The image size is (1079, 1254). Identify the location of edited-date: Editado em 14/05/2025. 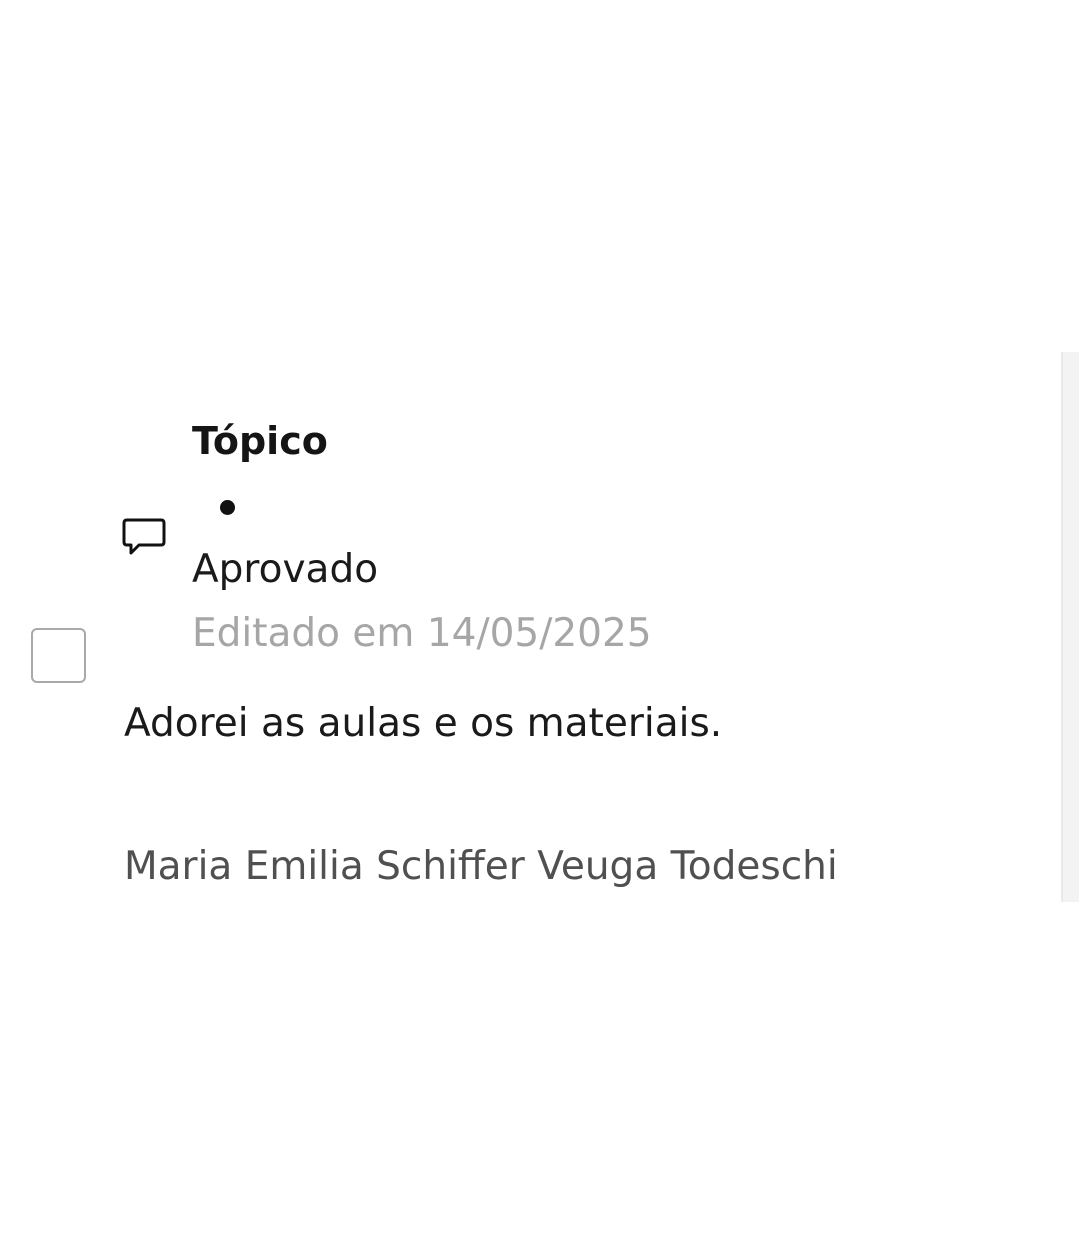
(422, 633).